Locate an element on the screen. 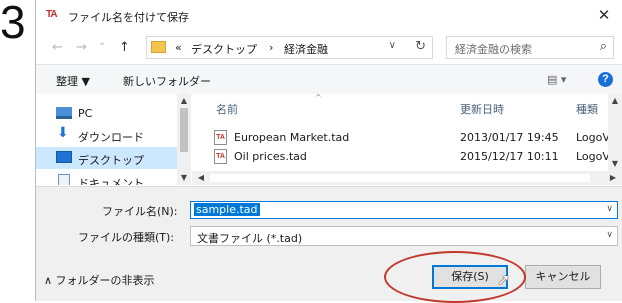  forward-arrow-icon: → is located at coordinates (81, 47).